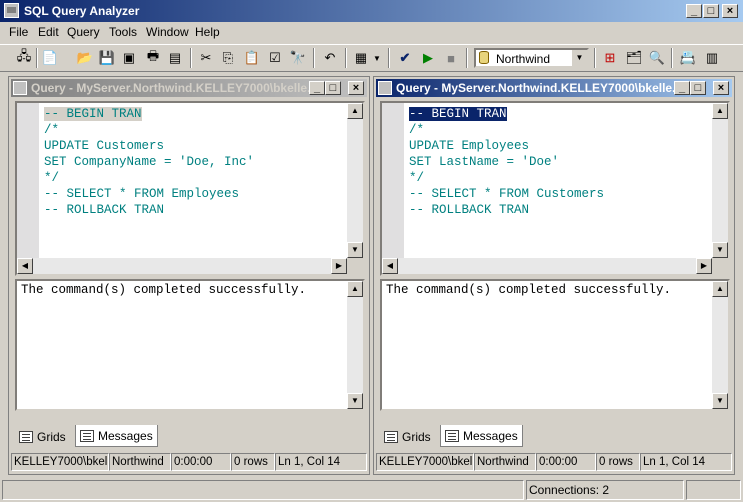  Describe the element at coordinates (83, 32) in the screenshot. I see `menu-query: Query` at that location.